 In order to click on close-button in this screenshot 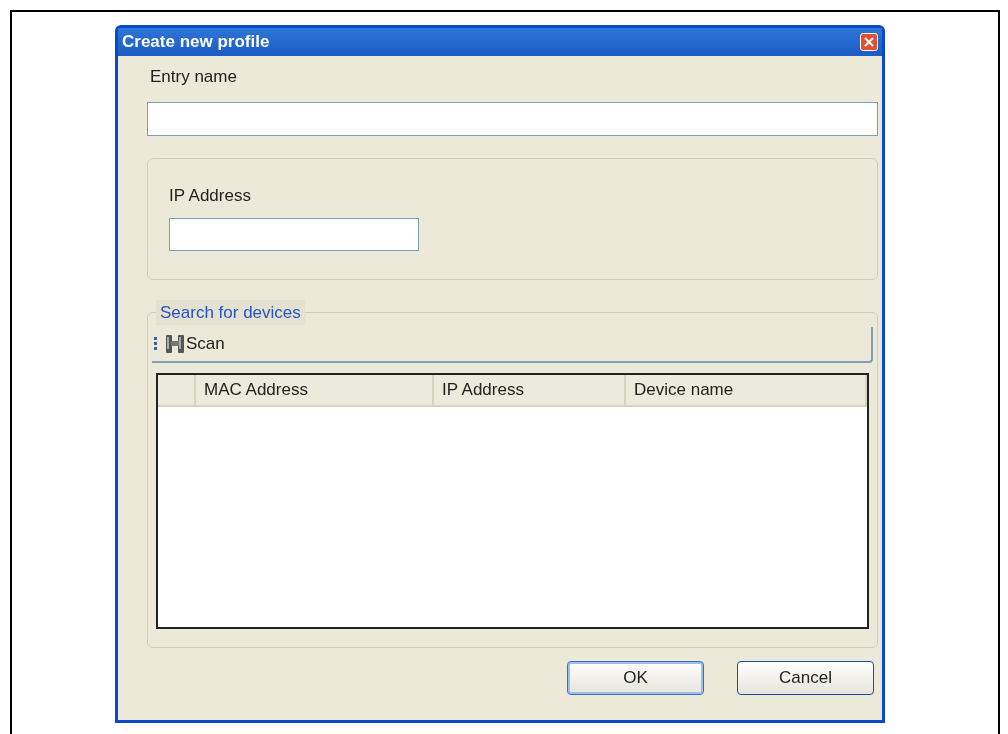, I will do `click(869, 42)`.